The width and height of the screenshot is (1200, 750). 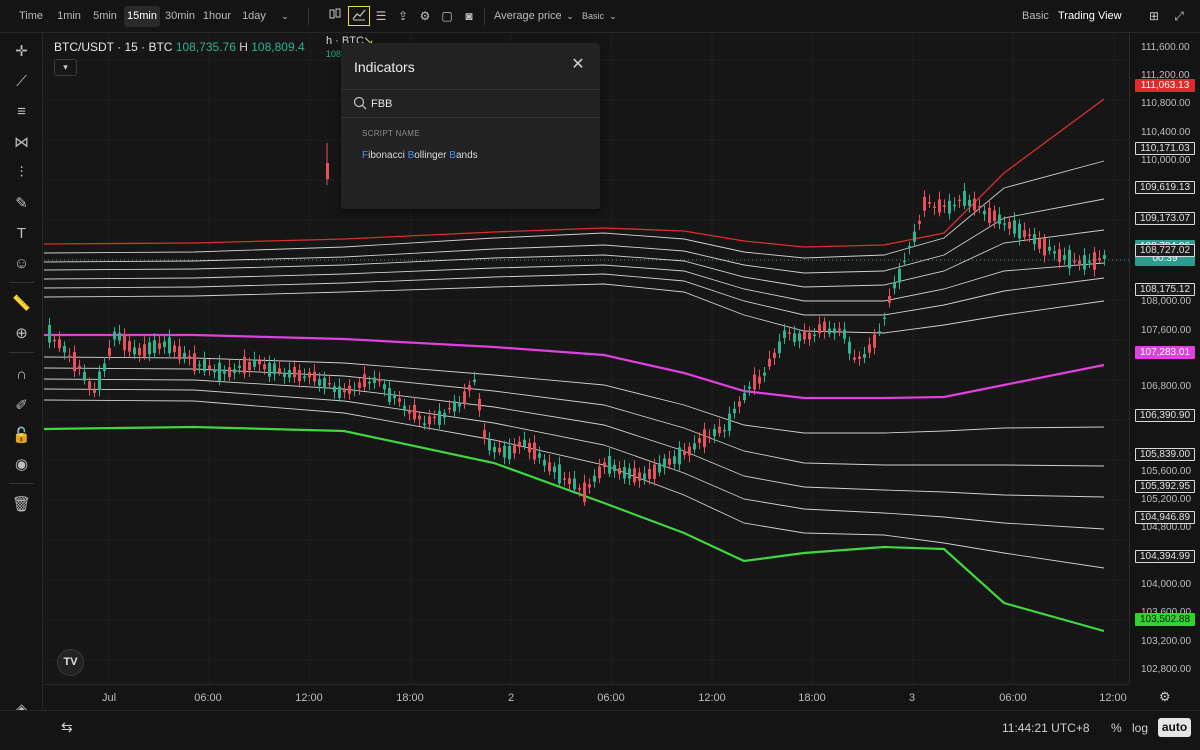 I want to click on auto-scale-toggle: auto, so click(x=1174, y=727).